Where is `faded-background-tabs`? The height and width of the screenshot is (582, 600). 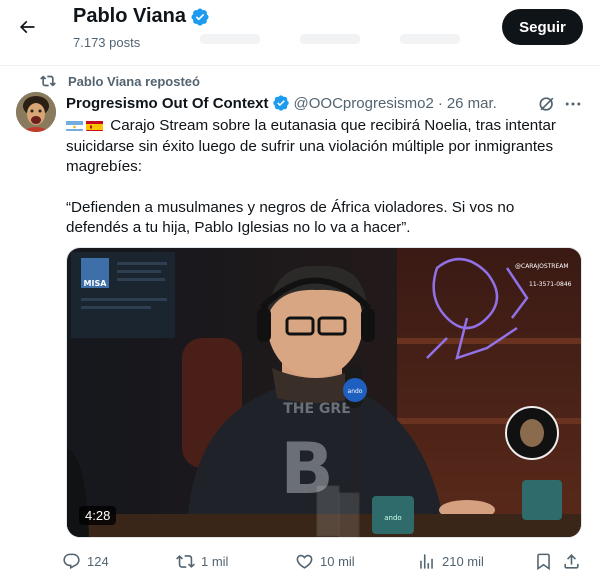
faded-background-tabs is located at coordinates (350, 41).